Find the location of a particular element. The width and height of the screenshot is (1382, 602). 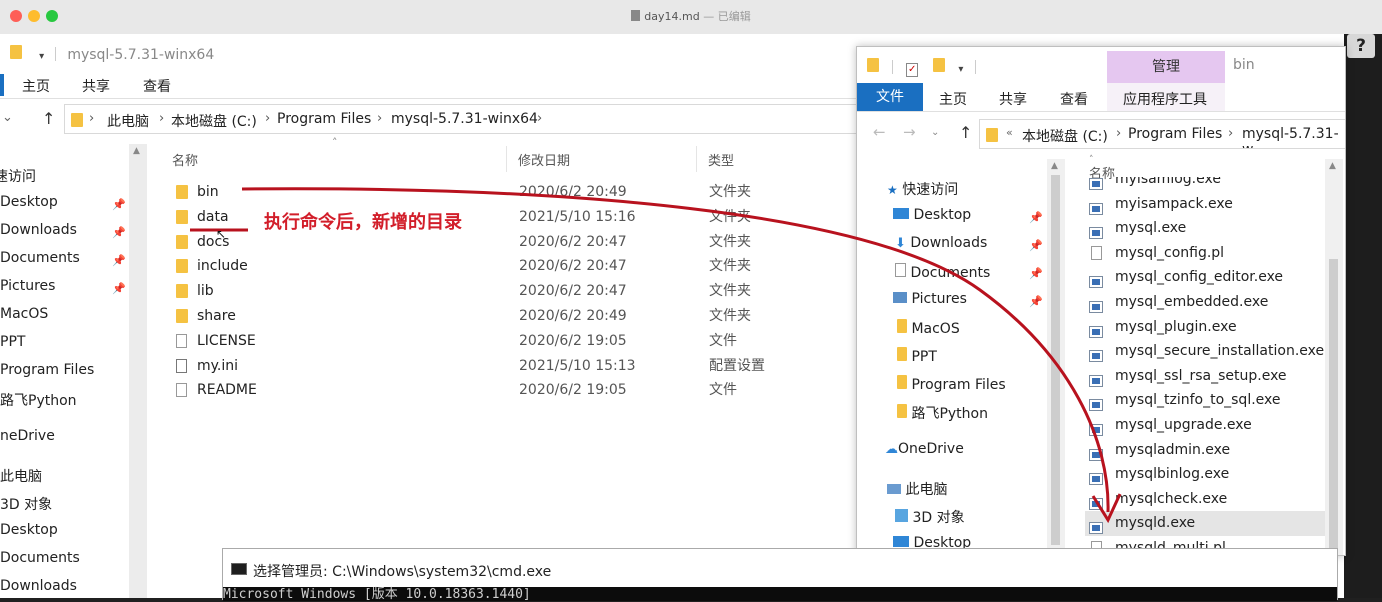

cursor-icon: ↖ is located at coordinates (221, 234).